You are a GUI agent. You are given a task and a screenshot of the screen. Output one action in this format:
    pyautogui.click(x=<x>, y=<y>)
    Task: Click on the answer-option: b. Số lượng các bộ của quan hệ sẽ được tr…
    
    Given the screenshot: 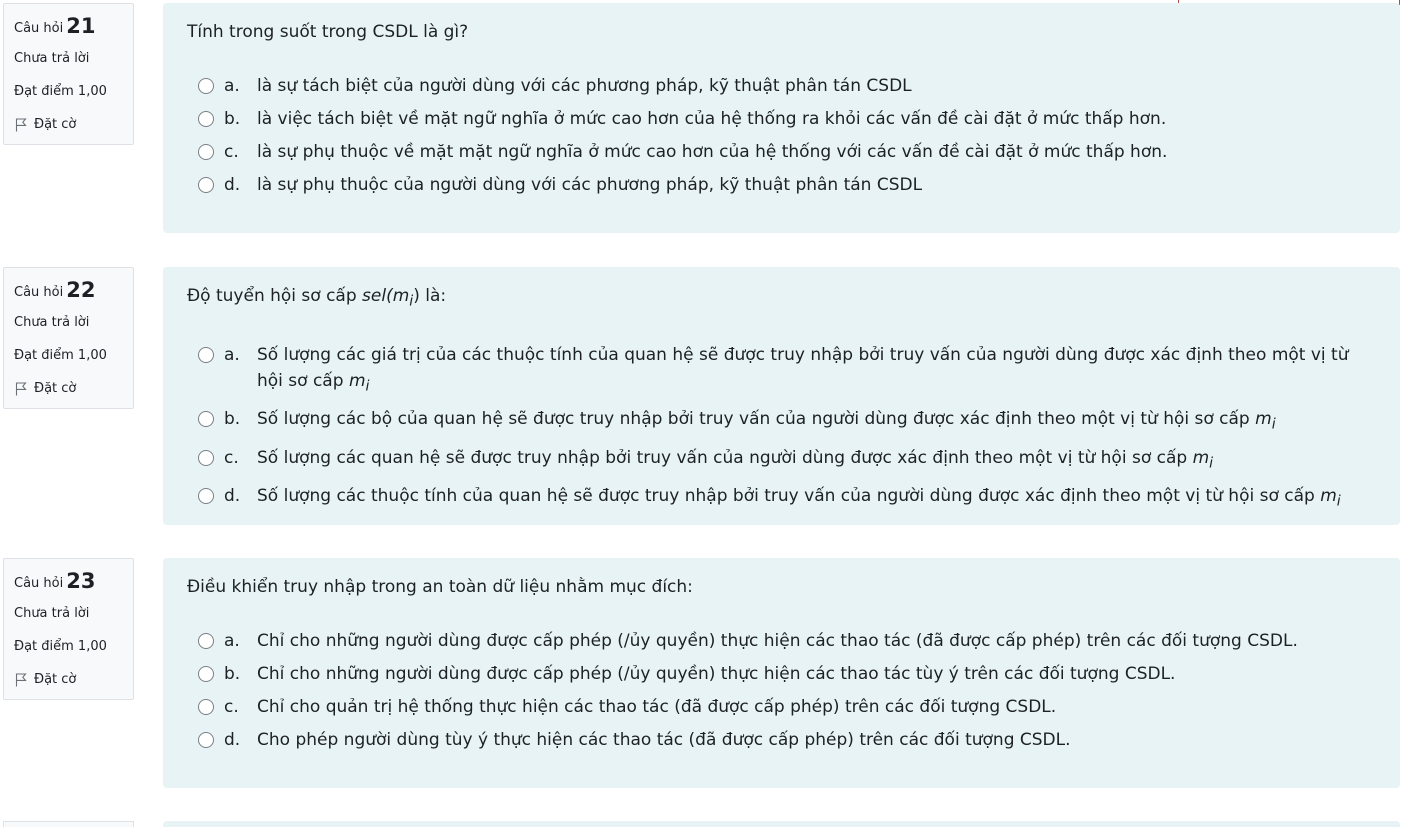 What is the action you would take?
    pyautogui.click(x=781, y=422)
    